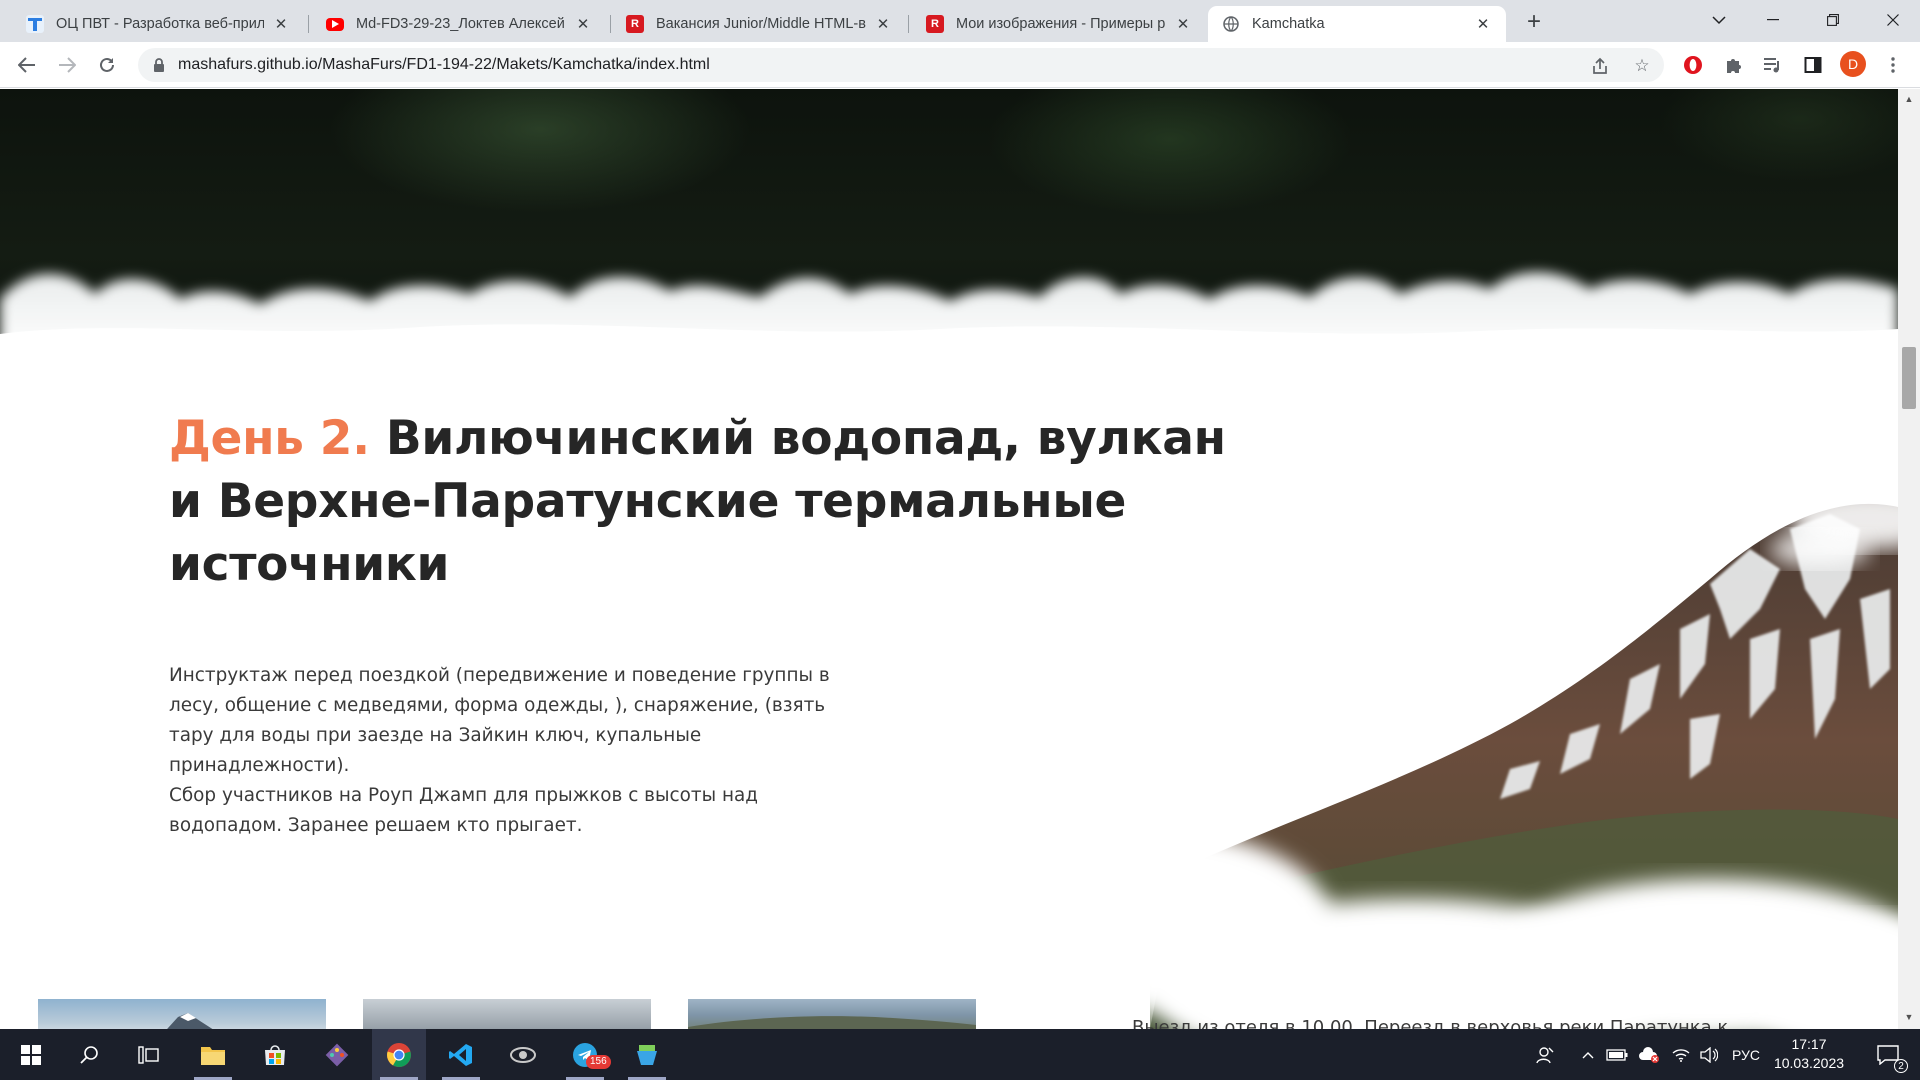 The width and height of the screenshot is (1920, 1080). Describe the element at coordinates (1693, 65) in the screenshot. I see `opera-extension-icon` at that location.